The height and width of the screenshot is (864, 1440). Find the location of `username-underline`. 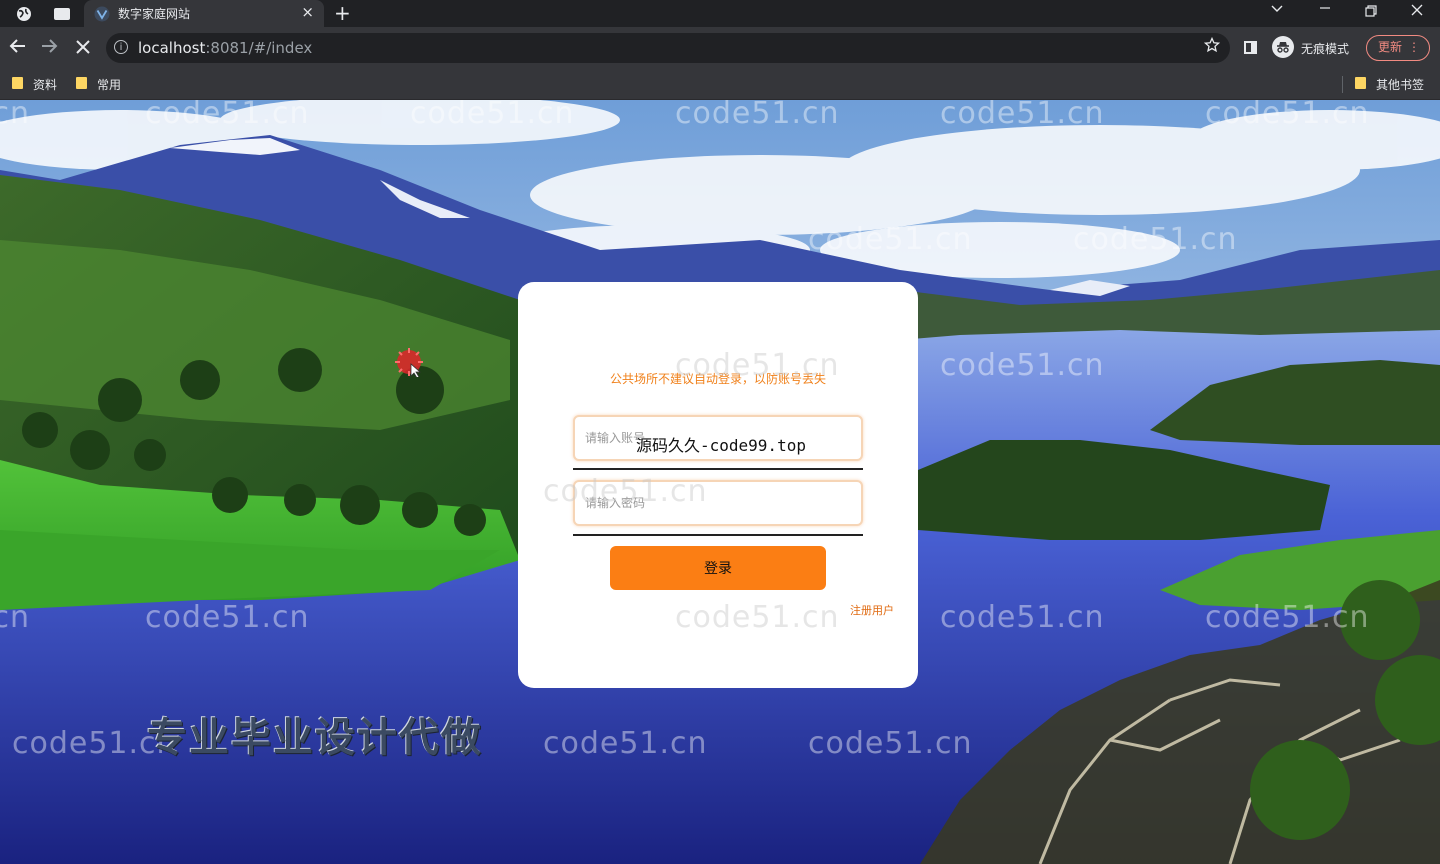

username-underline is located at coordinates (718, 469).